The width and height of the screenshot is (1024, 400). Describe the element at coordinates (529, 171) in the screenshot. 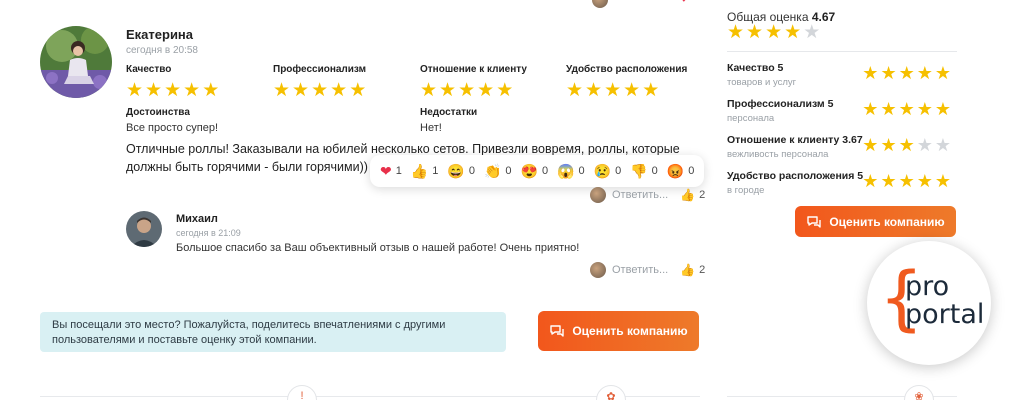

I see `heart-eyes-icon: 😍` at that location.